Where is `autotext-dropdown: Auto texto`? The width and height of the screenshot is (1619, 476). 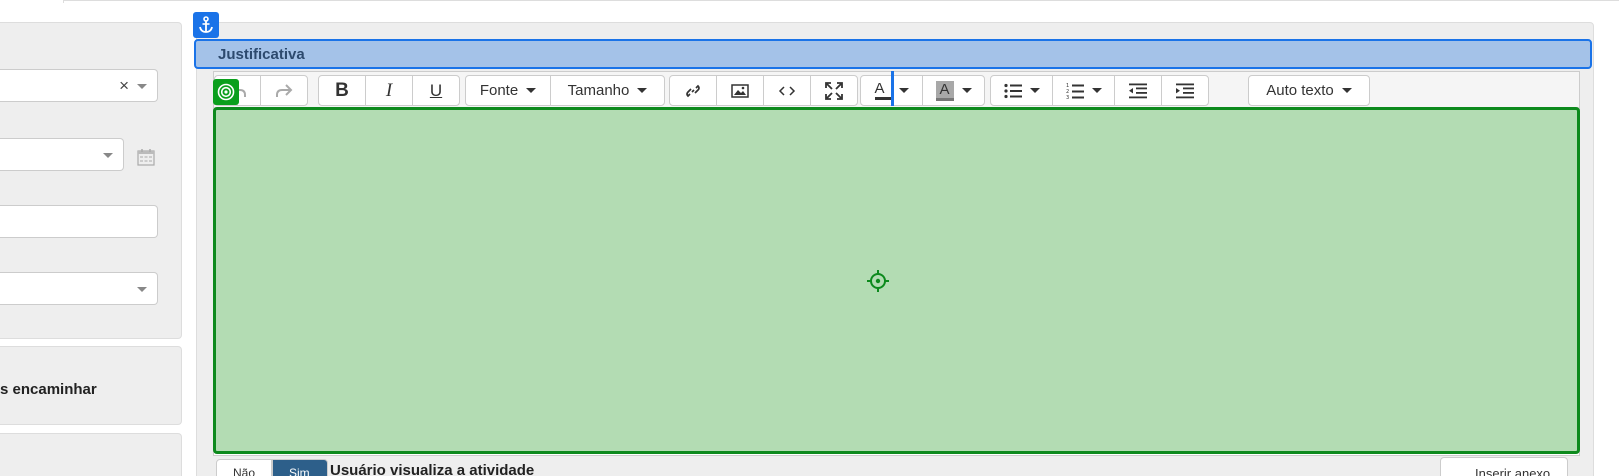 autotext-dropdown: Auto texto is located at coordinates (1309, 90).